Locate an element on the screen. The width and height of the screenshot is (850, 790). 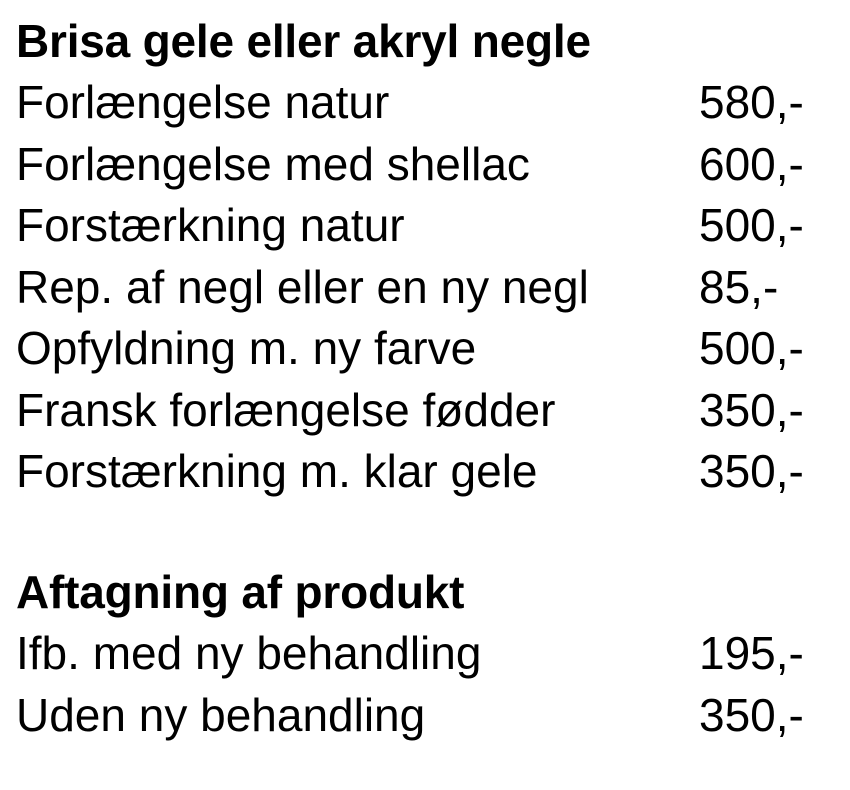
price-row: Forlængelse med shellac 600,- is located at coordinates (426, 165).